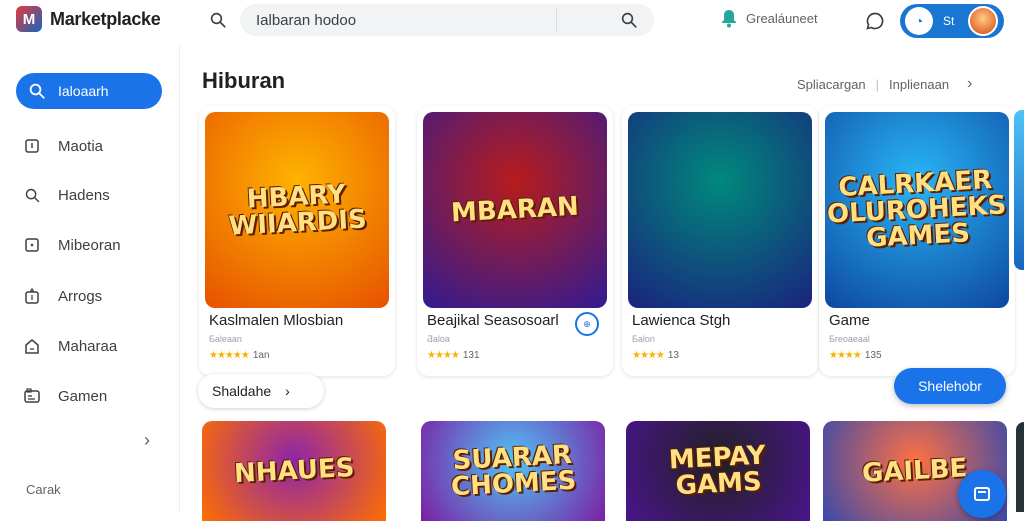  What do you see at coordinates (105, 18) in the screenshot?
I see `brand-name: Marketplacke` at bounding box center [105, 18].